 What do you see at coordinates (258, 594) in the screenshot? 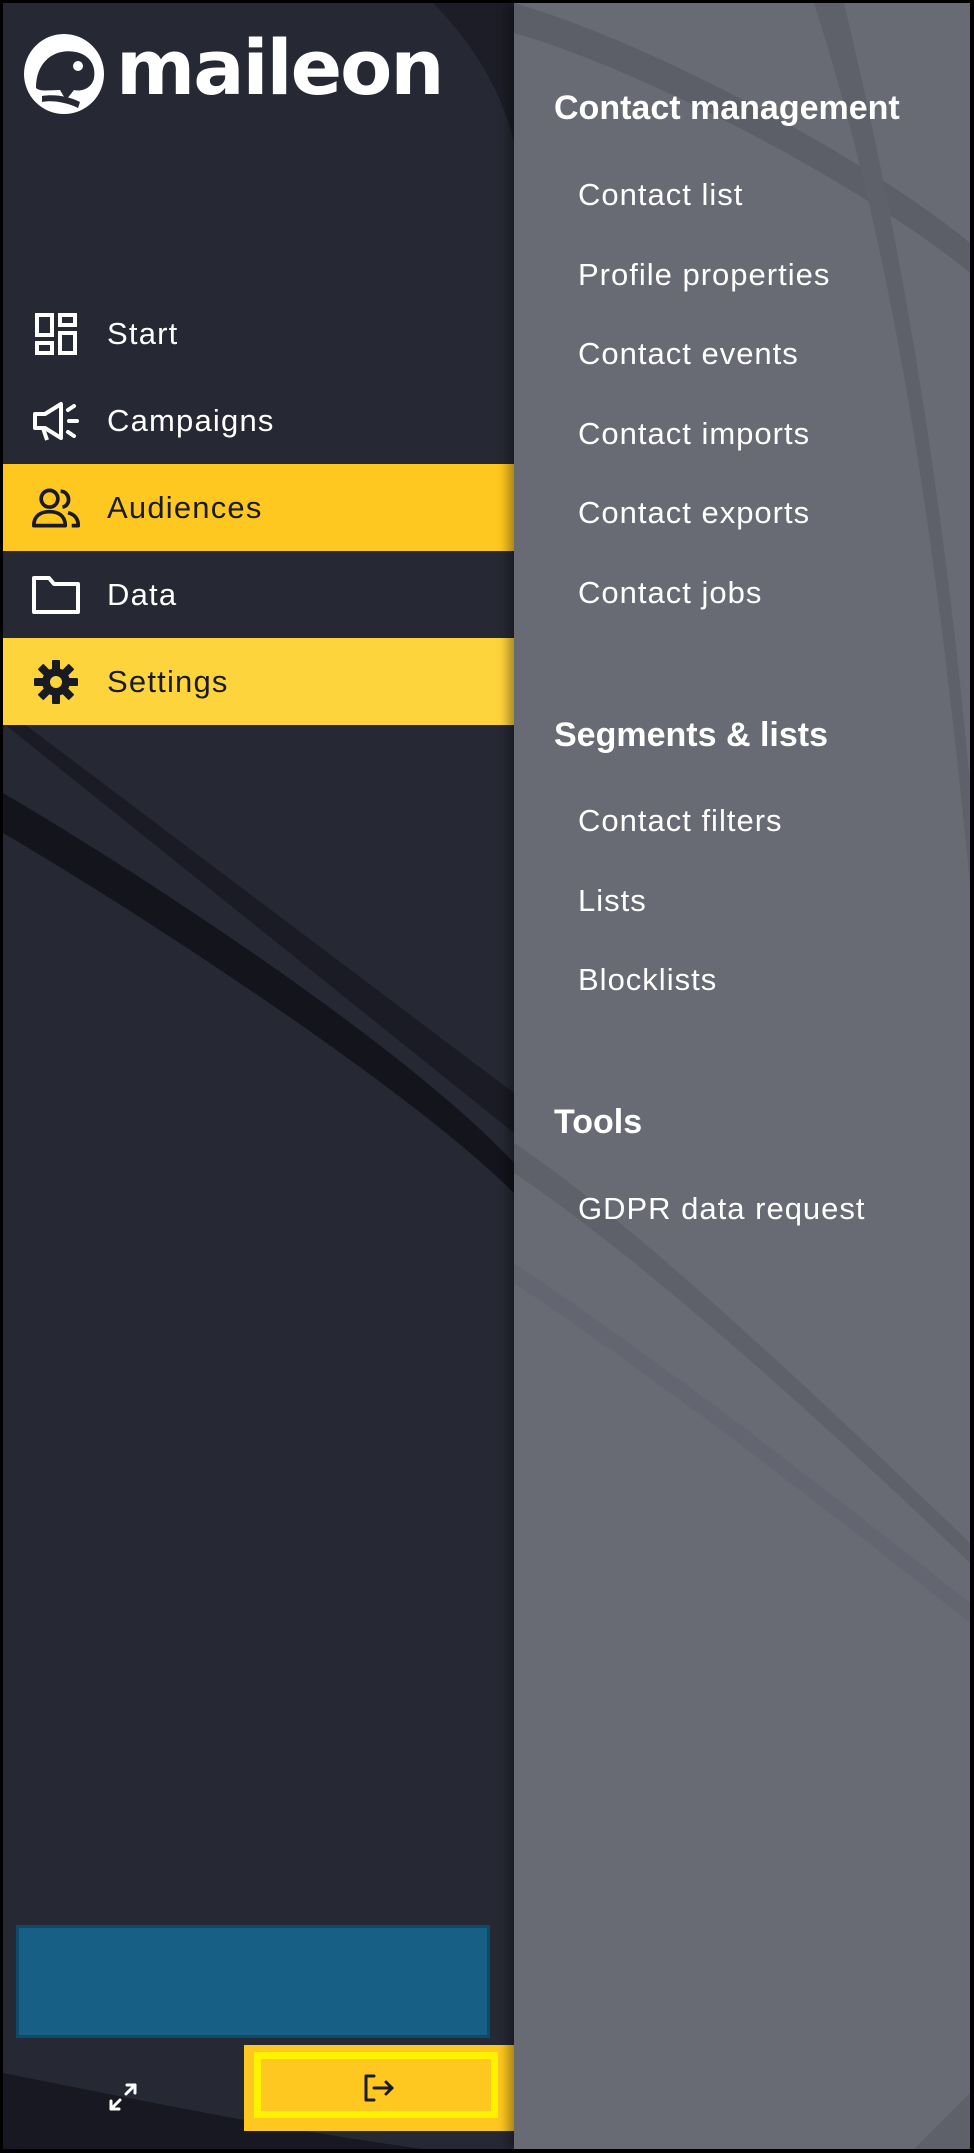
I see `sidebar-item-data: Data` at bounding box center [258, 594].